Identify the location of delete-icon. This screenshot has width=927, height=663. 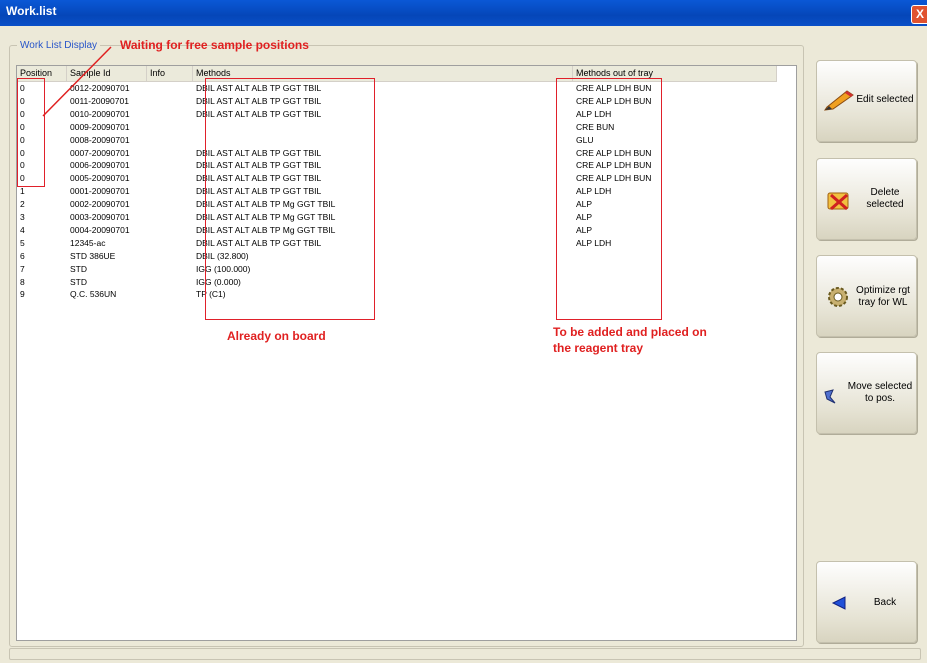
(838, 201).